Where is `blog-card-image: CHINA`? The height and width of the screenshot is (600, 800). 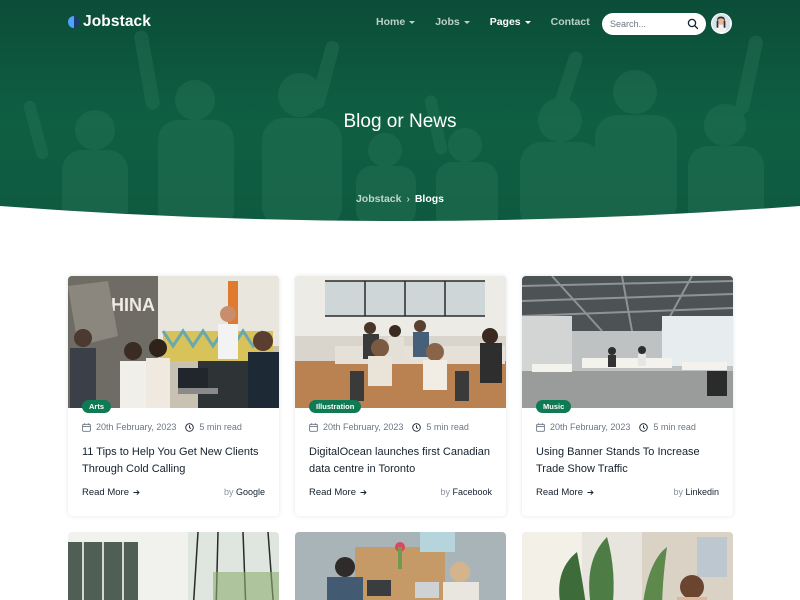
blog-card-image: CHINA is located at coordinates (173, 342).